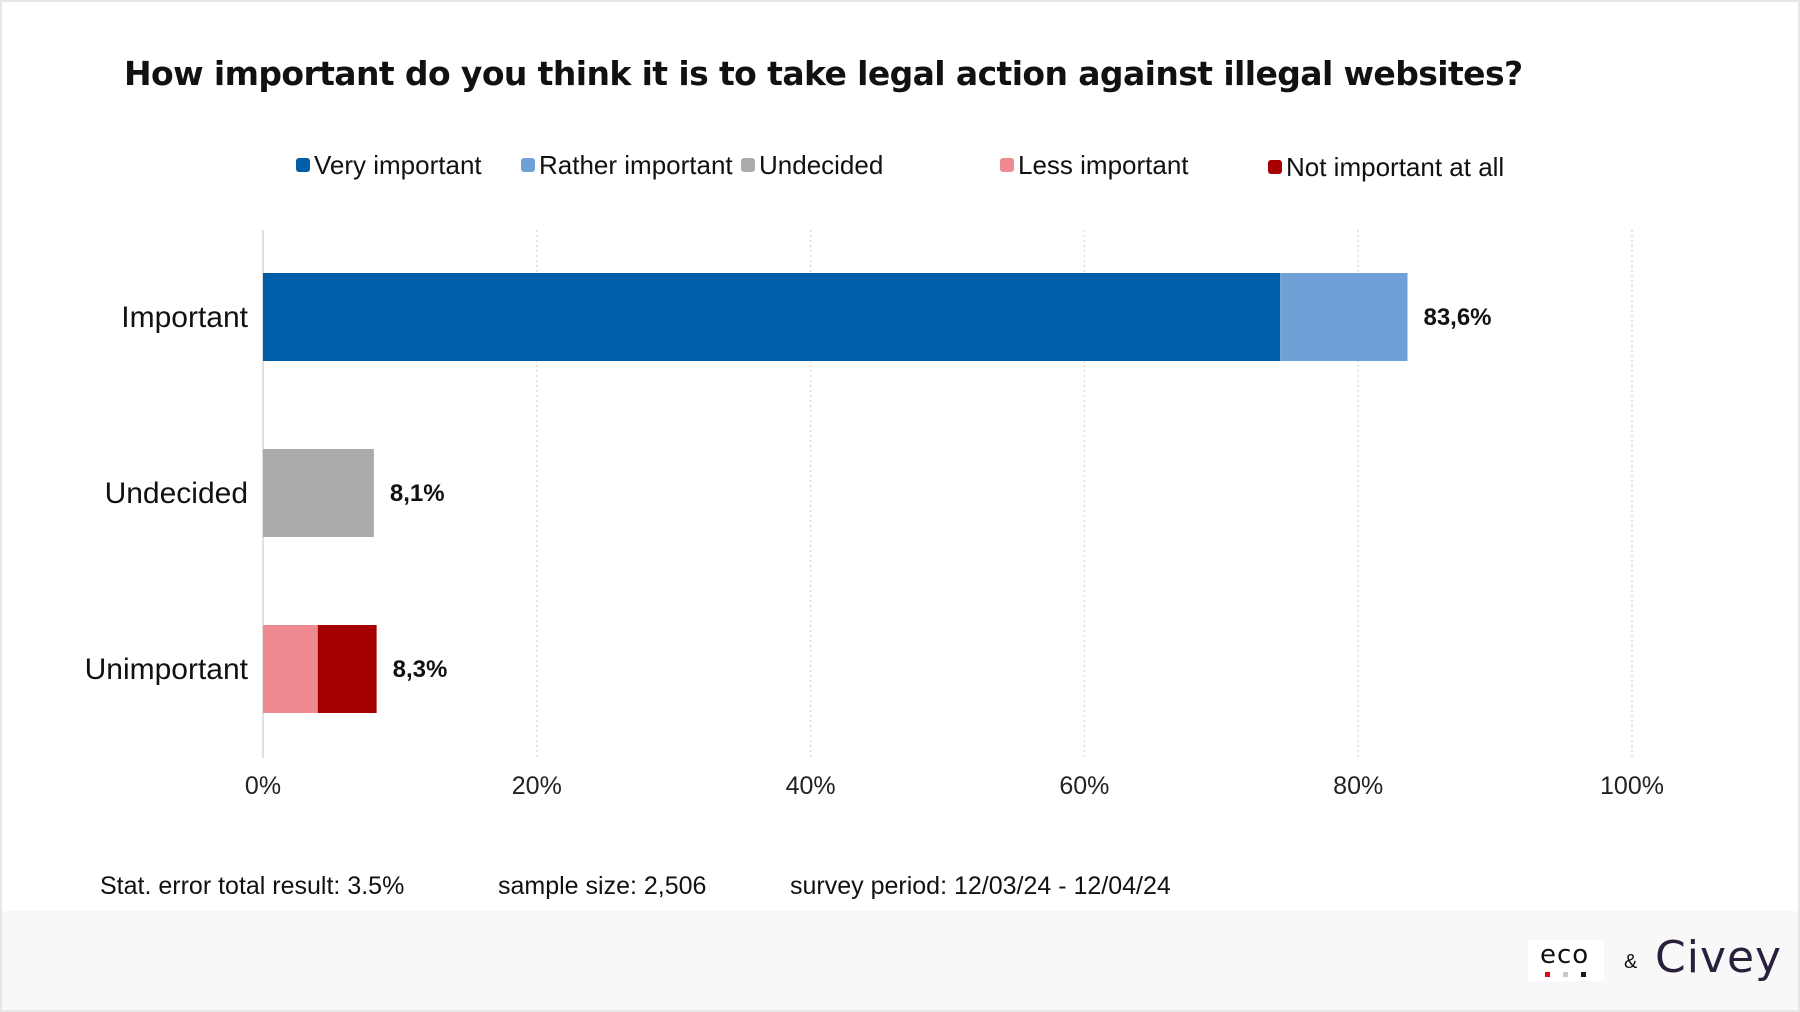 This screenshot has height=1012, width=1800. What do you see at coordinates (1344, 317) in the screenshot?
I see `bar-segment-rather-important` at bounding box center [1344, 317].